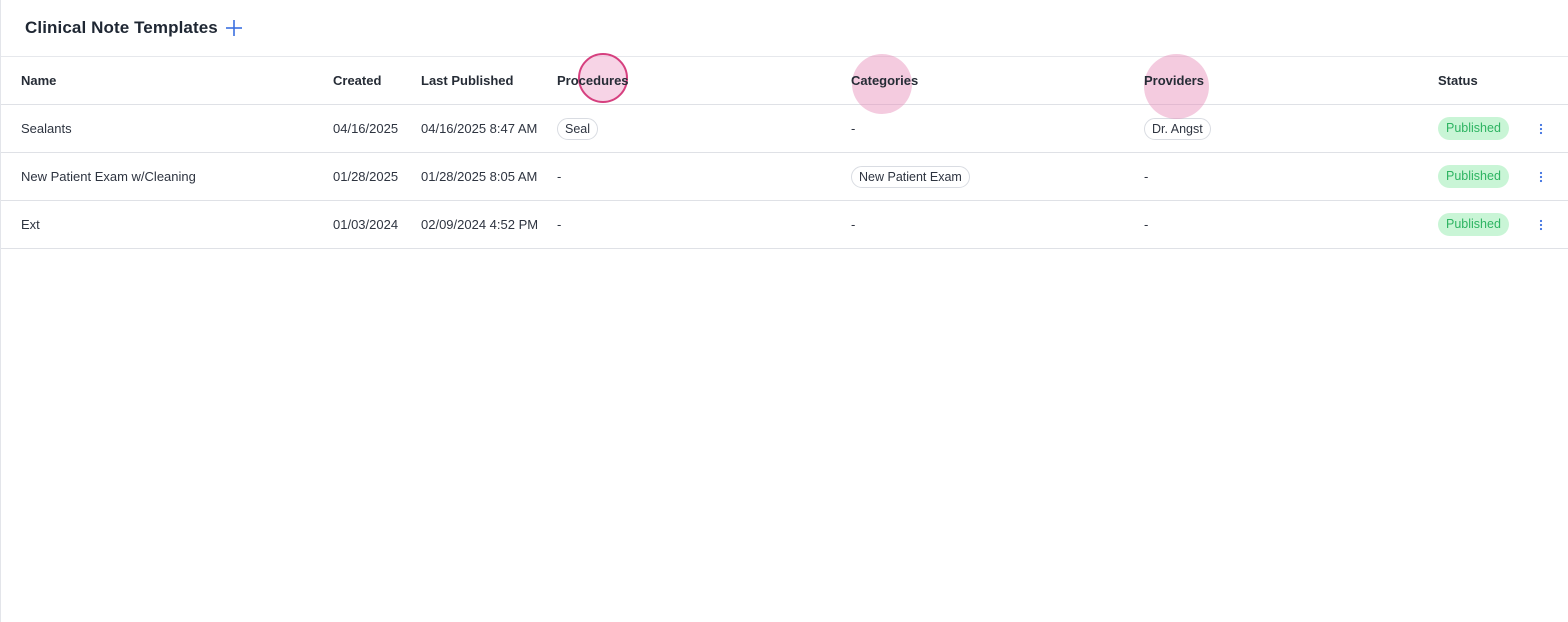 The width and height of the screenshot is (1568, 622). I want to click on column-header-created: Created, so click(357, 80).